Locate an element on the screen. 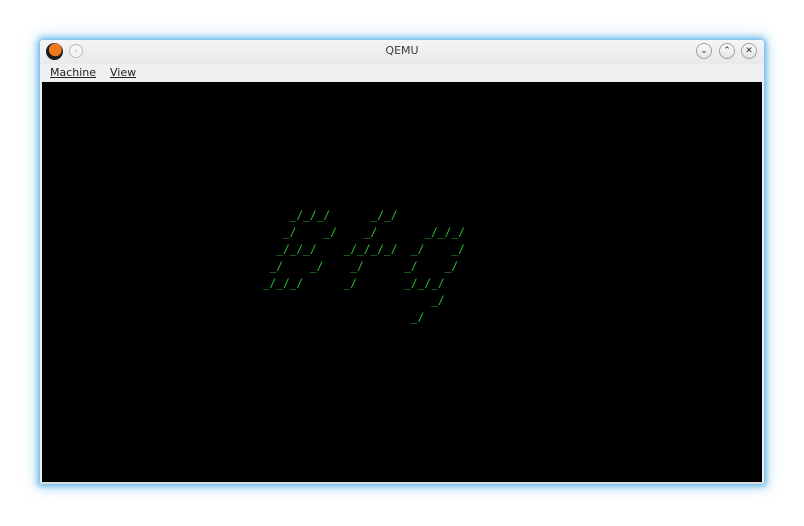  window-title: QEMU is located at coordinates (402, 50).